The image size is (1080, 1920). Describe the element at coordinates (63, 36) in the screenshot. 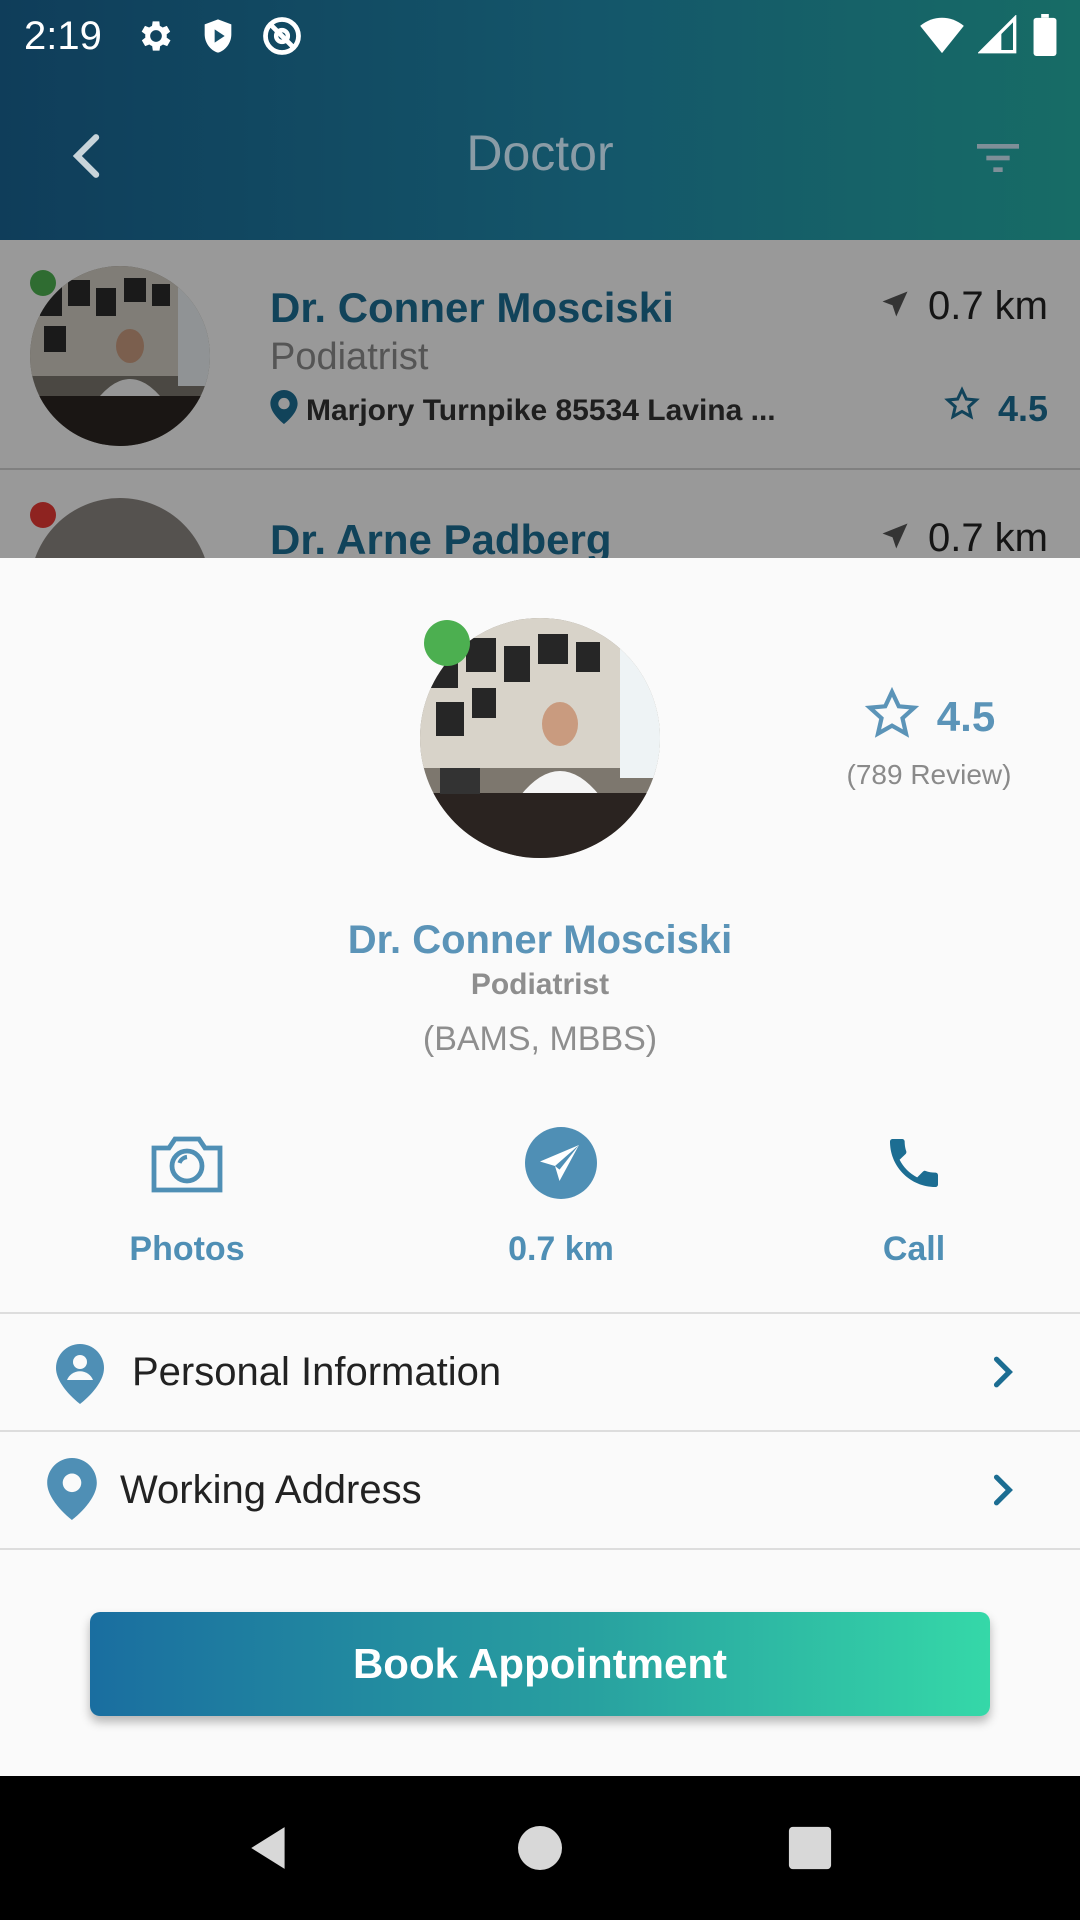

I see `status-time: 2:19` at that location.